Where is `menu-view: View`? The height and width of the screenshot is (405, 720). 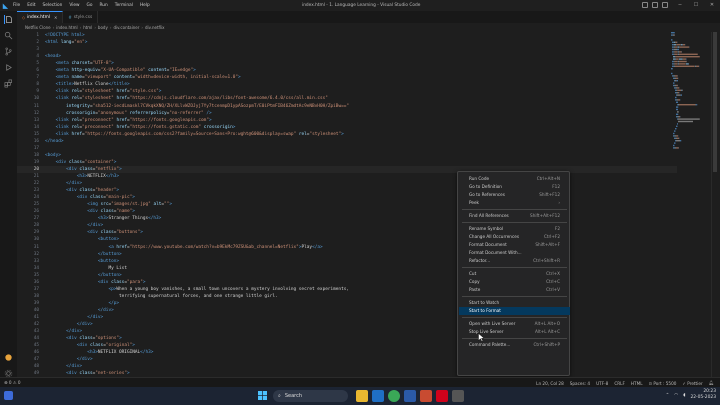
menu-view: View is located at coordinates (74, 5).